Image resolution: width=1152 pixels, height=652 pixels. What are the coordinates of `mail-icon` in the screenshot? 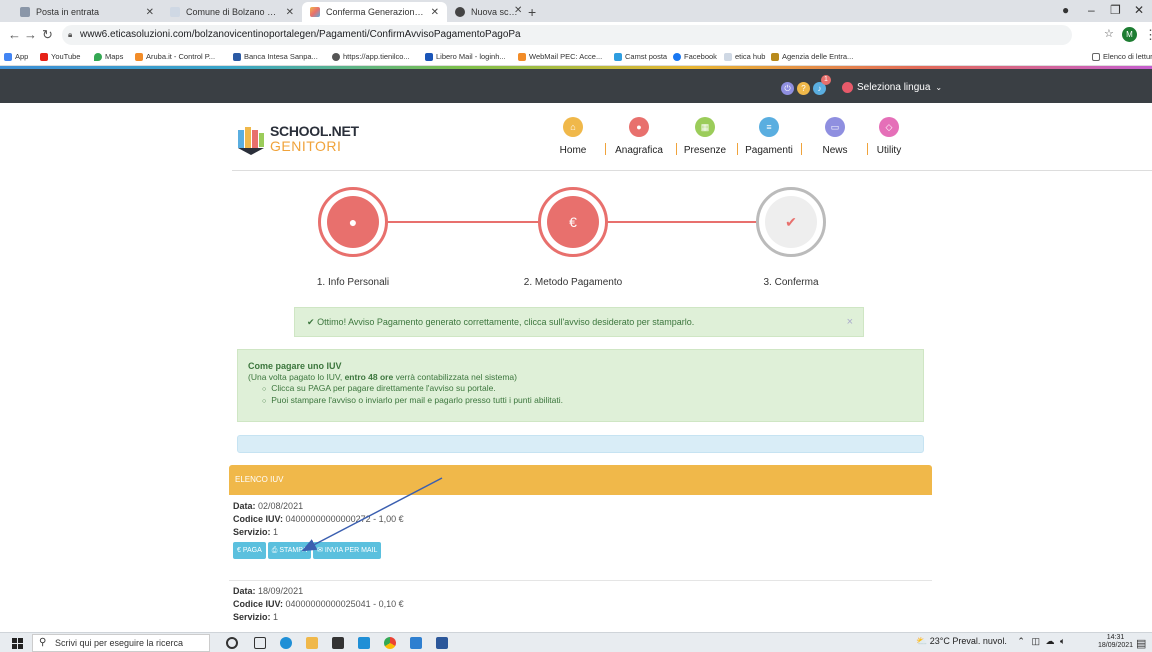 It's located at (364, 643).